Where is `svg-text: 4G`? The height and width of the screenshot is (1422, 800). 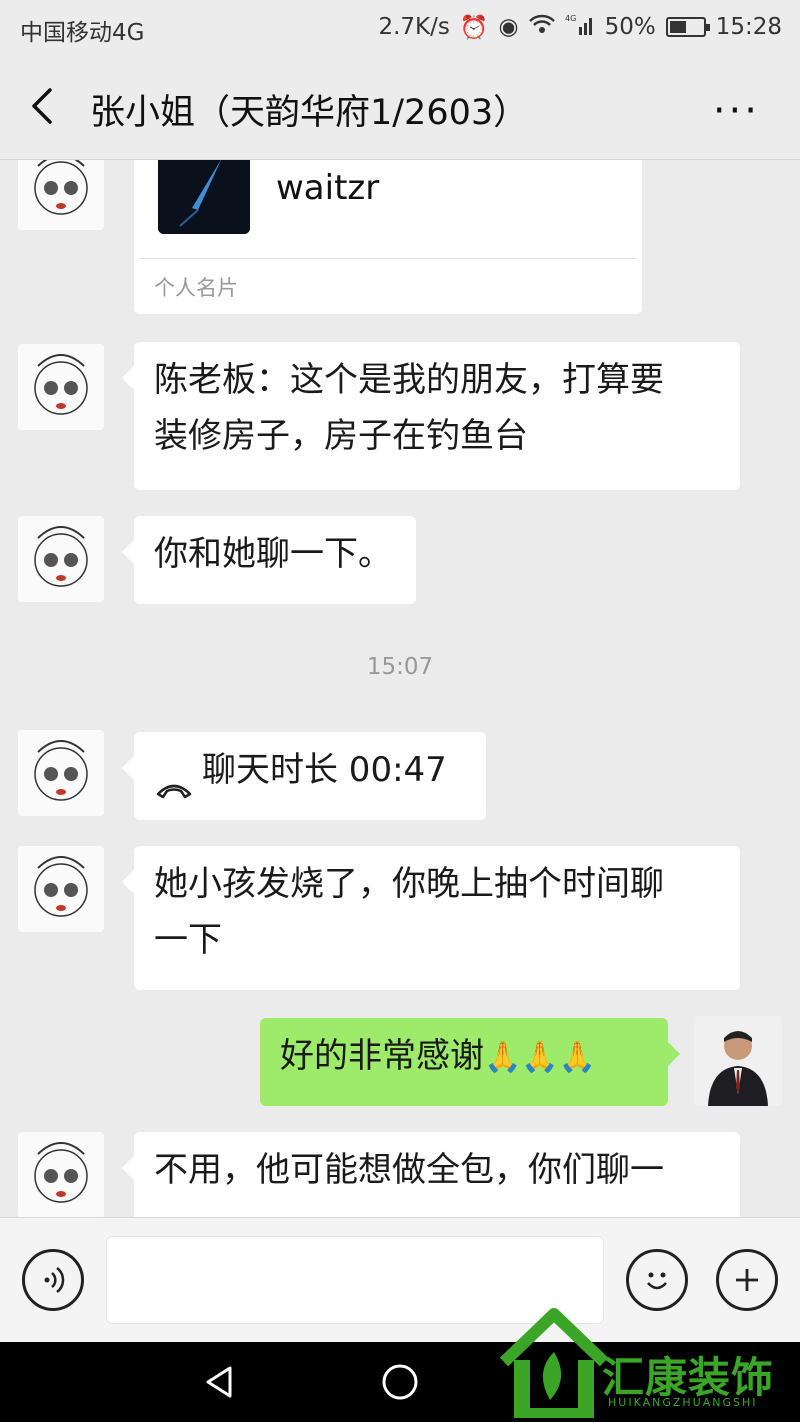
svg-text: 4G is located at coordinates (570, 18).